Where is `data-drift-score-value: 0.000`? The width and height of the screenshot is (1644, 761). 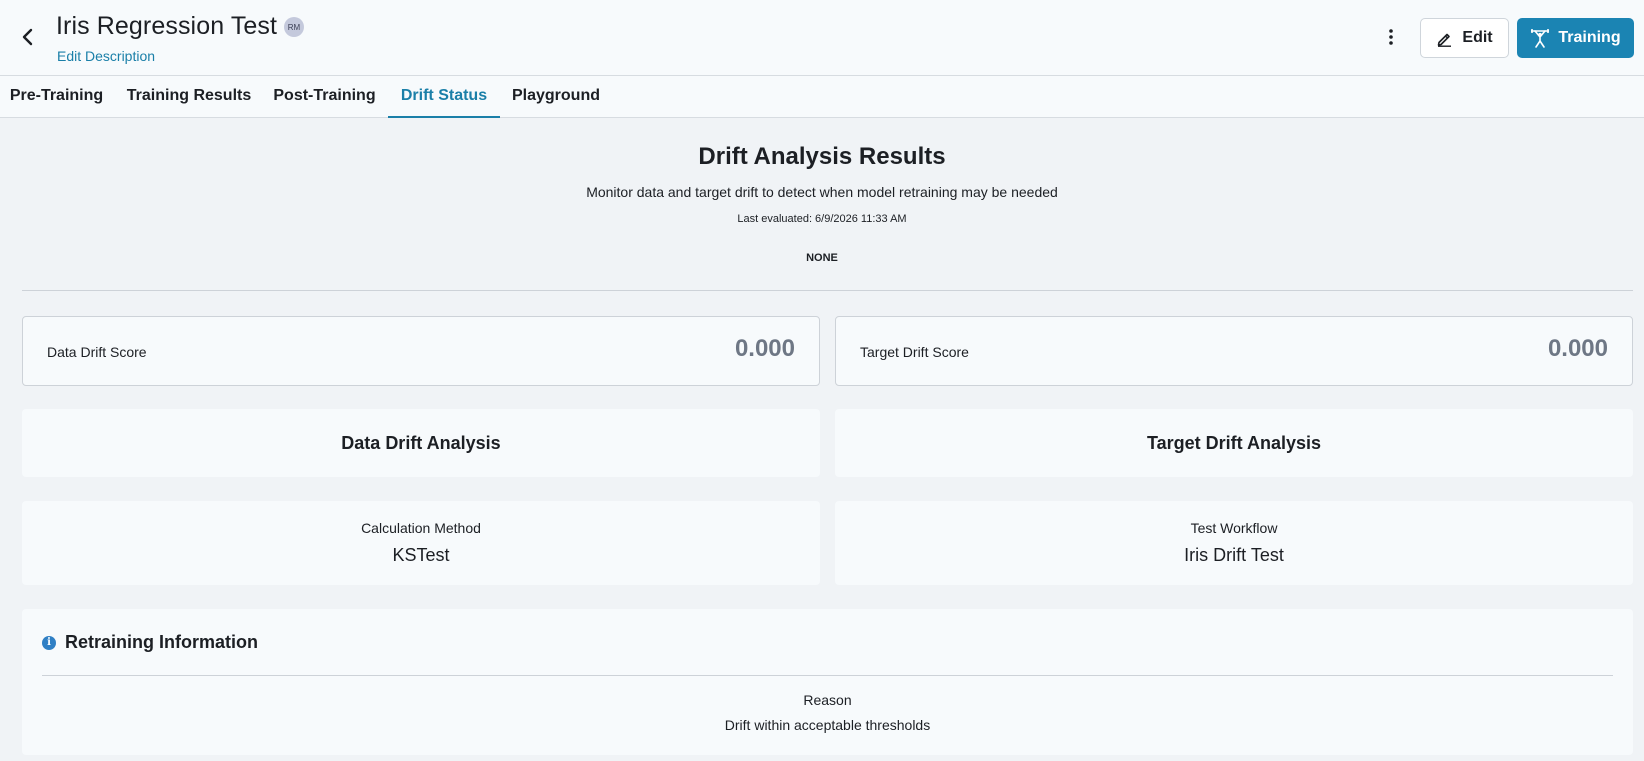
data-drift-score-value: 0.000 is located at coordinates (764, 348).